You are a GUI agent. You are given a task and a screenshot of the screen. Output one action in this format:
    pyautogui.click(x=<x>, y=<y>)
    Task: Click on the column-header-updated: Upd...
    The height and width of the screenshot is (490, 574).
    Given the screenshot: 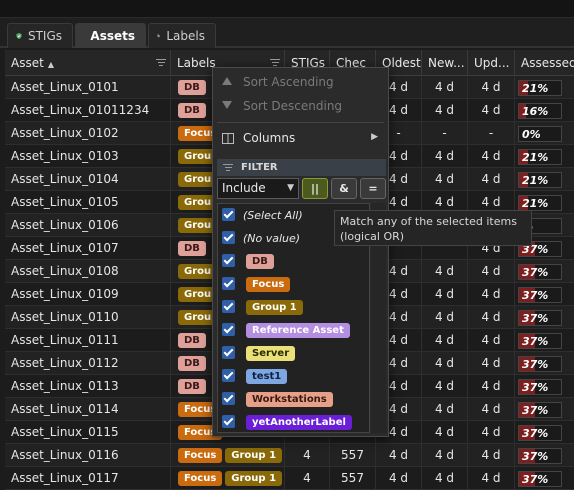 What is the action you would take?
    pyautogui.click(x=491, y=63)
    